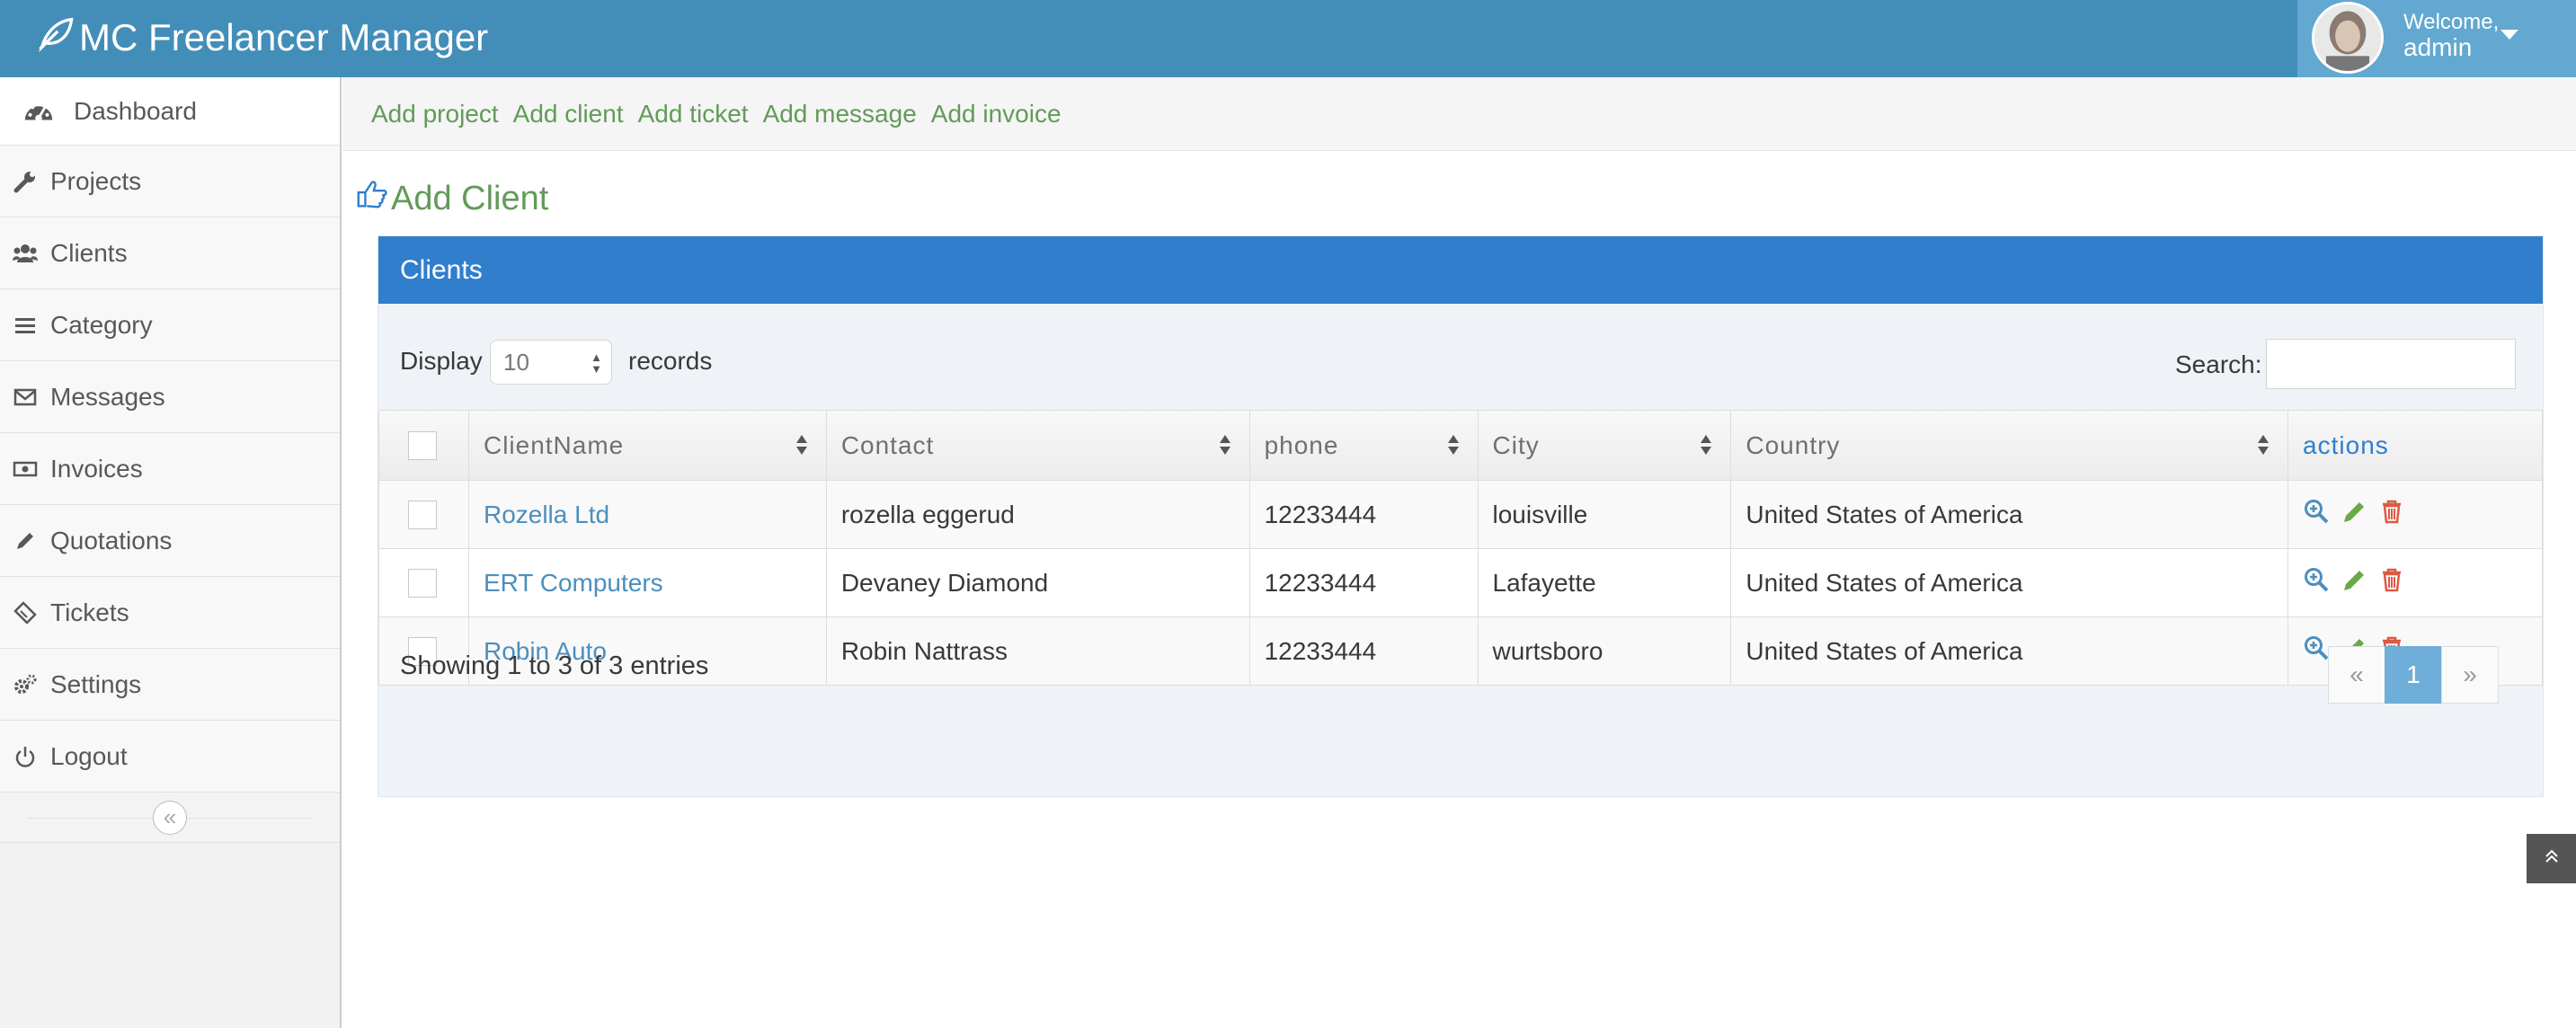 This screenshot has height=1028, width=2576. What do you see at coordinates (1460, 270) in the screenshot?
I see `widget-header: Clients` at bounding box center [1460, 270].